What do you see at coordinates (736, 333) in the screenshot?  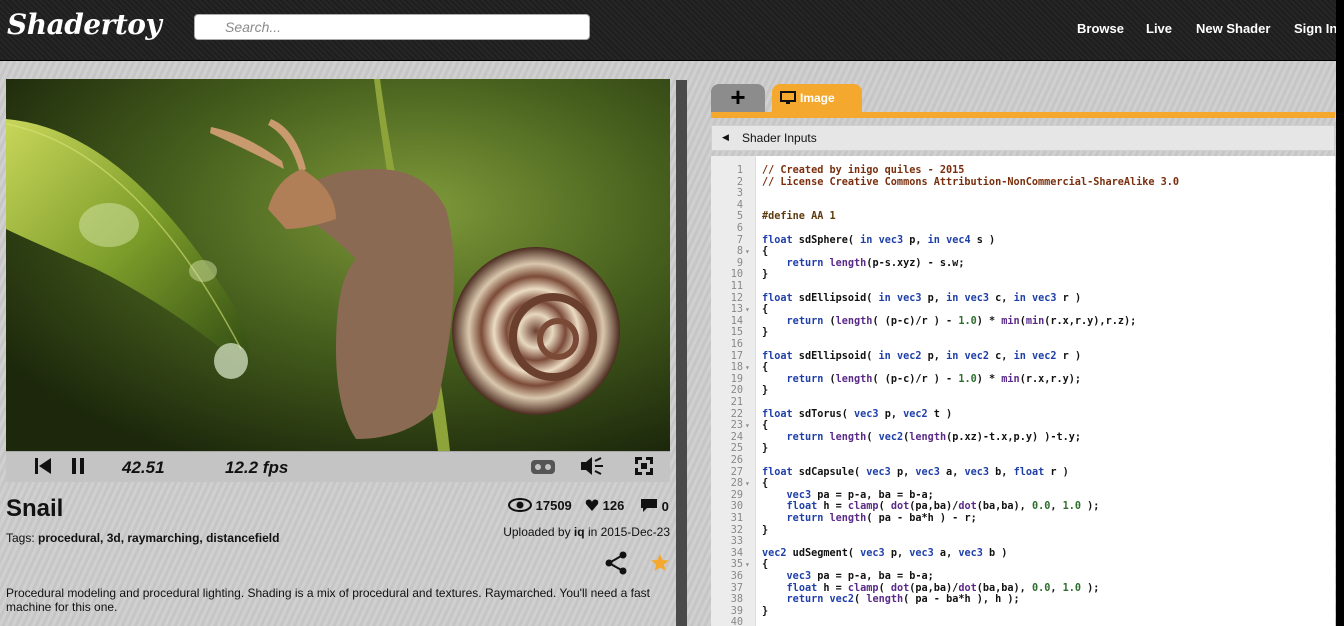 I see `line-number: 15` at bounding box center [736, 333].